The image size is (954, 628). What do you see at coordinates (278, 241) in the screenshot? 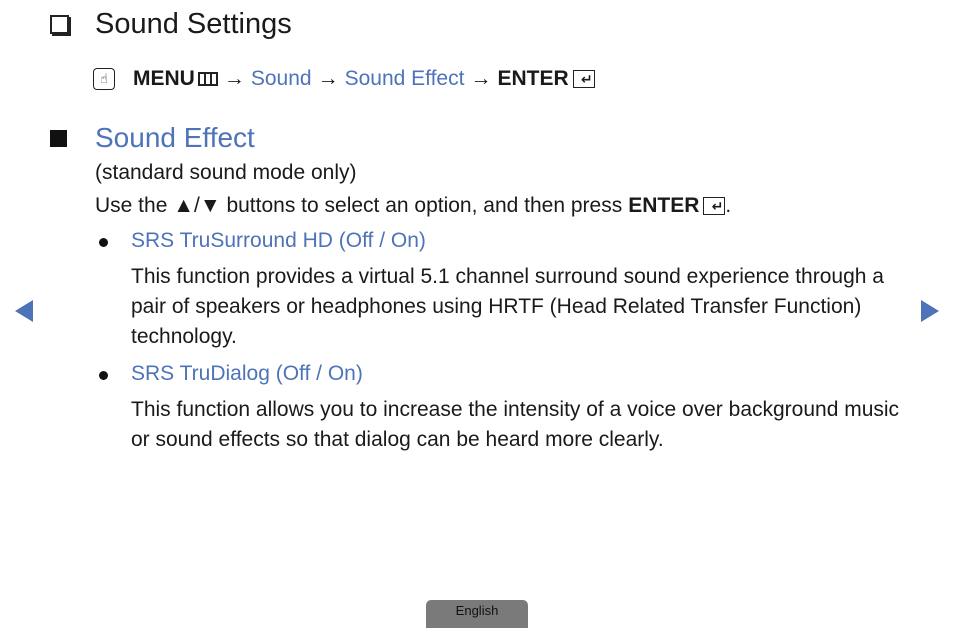
I see `option-title-trusurround: SRS TruSurround HD (Off / On)` at bounding box center [278, 241].